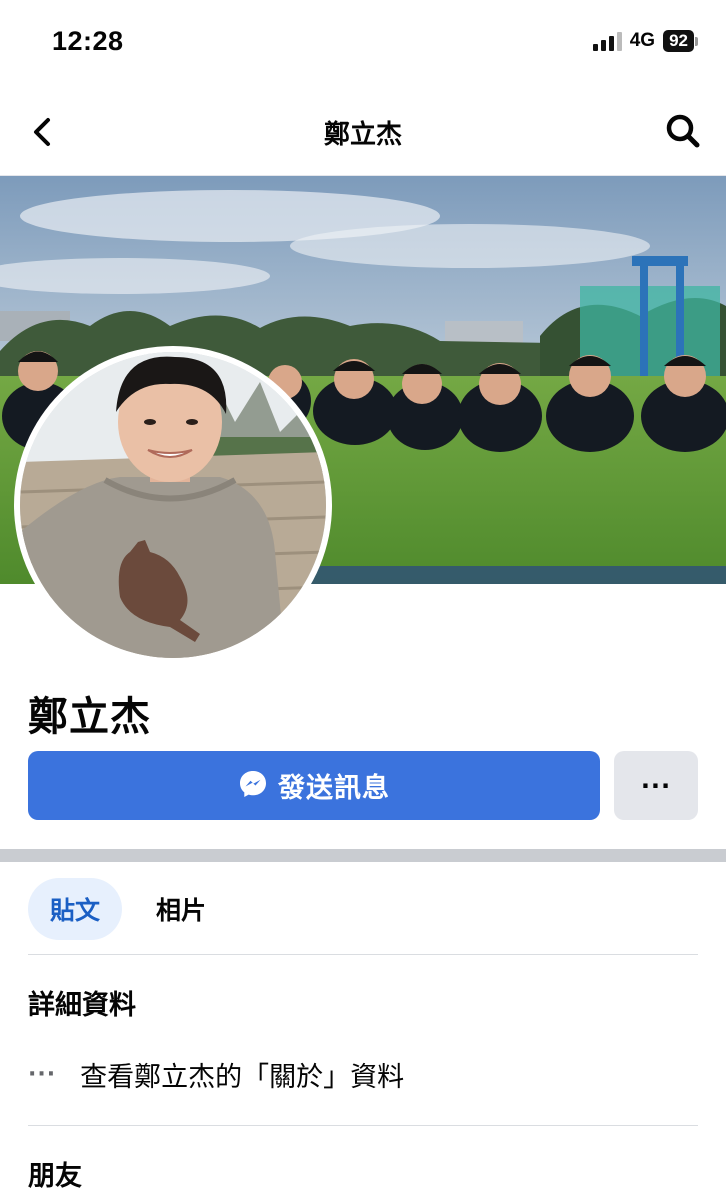 This screenshot has width=726, height=1200. What do you see at coordinates (683, 131) in the screenshot?
I see `search-icon` at bounding box center [683, 131].